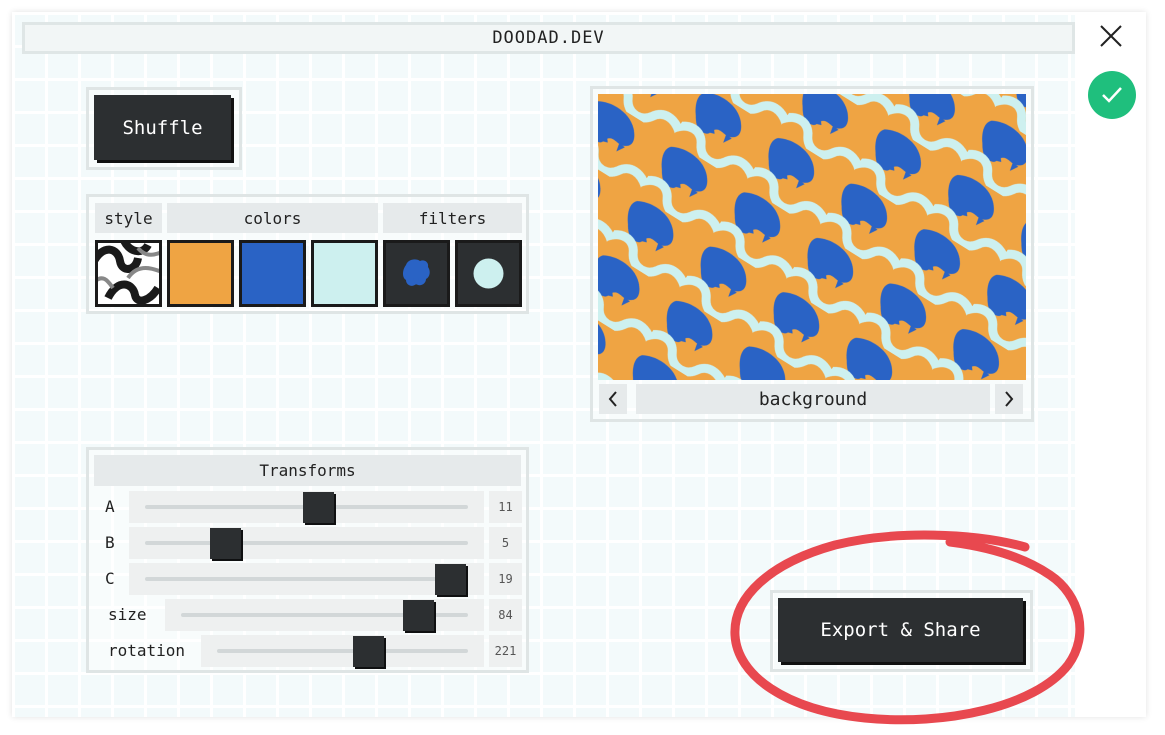 The height and width of the screenshot is (735, 1165). I want to click on confirm-badge, so click(1112, 95).